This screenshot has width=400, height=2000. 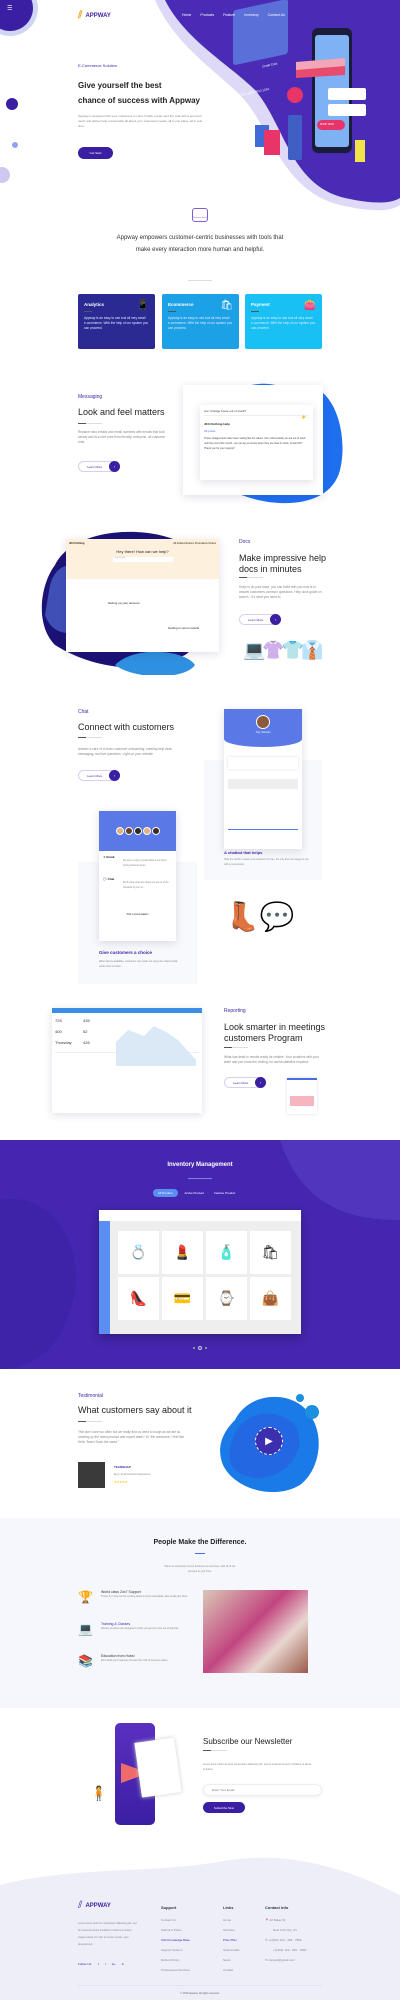 I want to click on google-plus-icon: G+, so click(x=114, y=1964).